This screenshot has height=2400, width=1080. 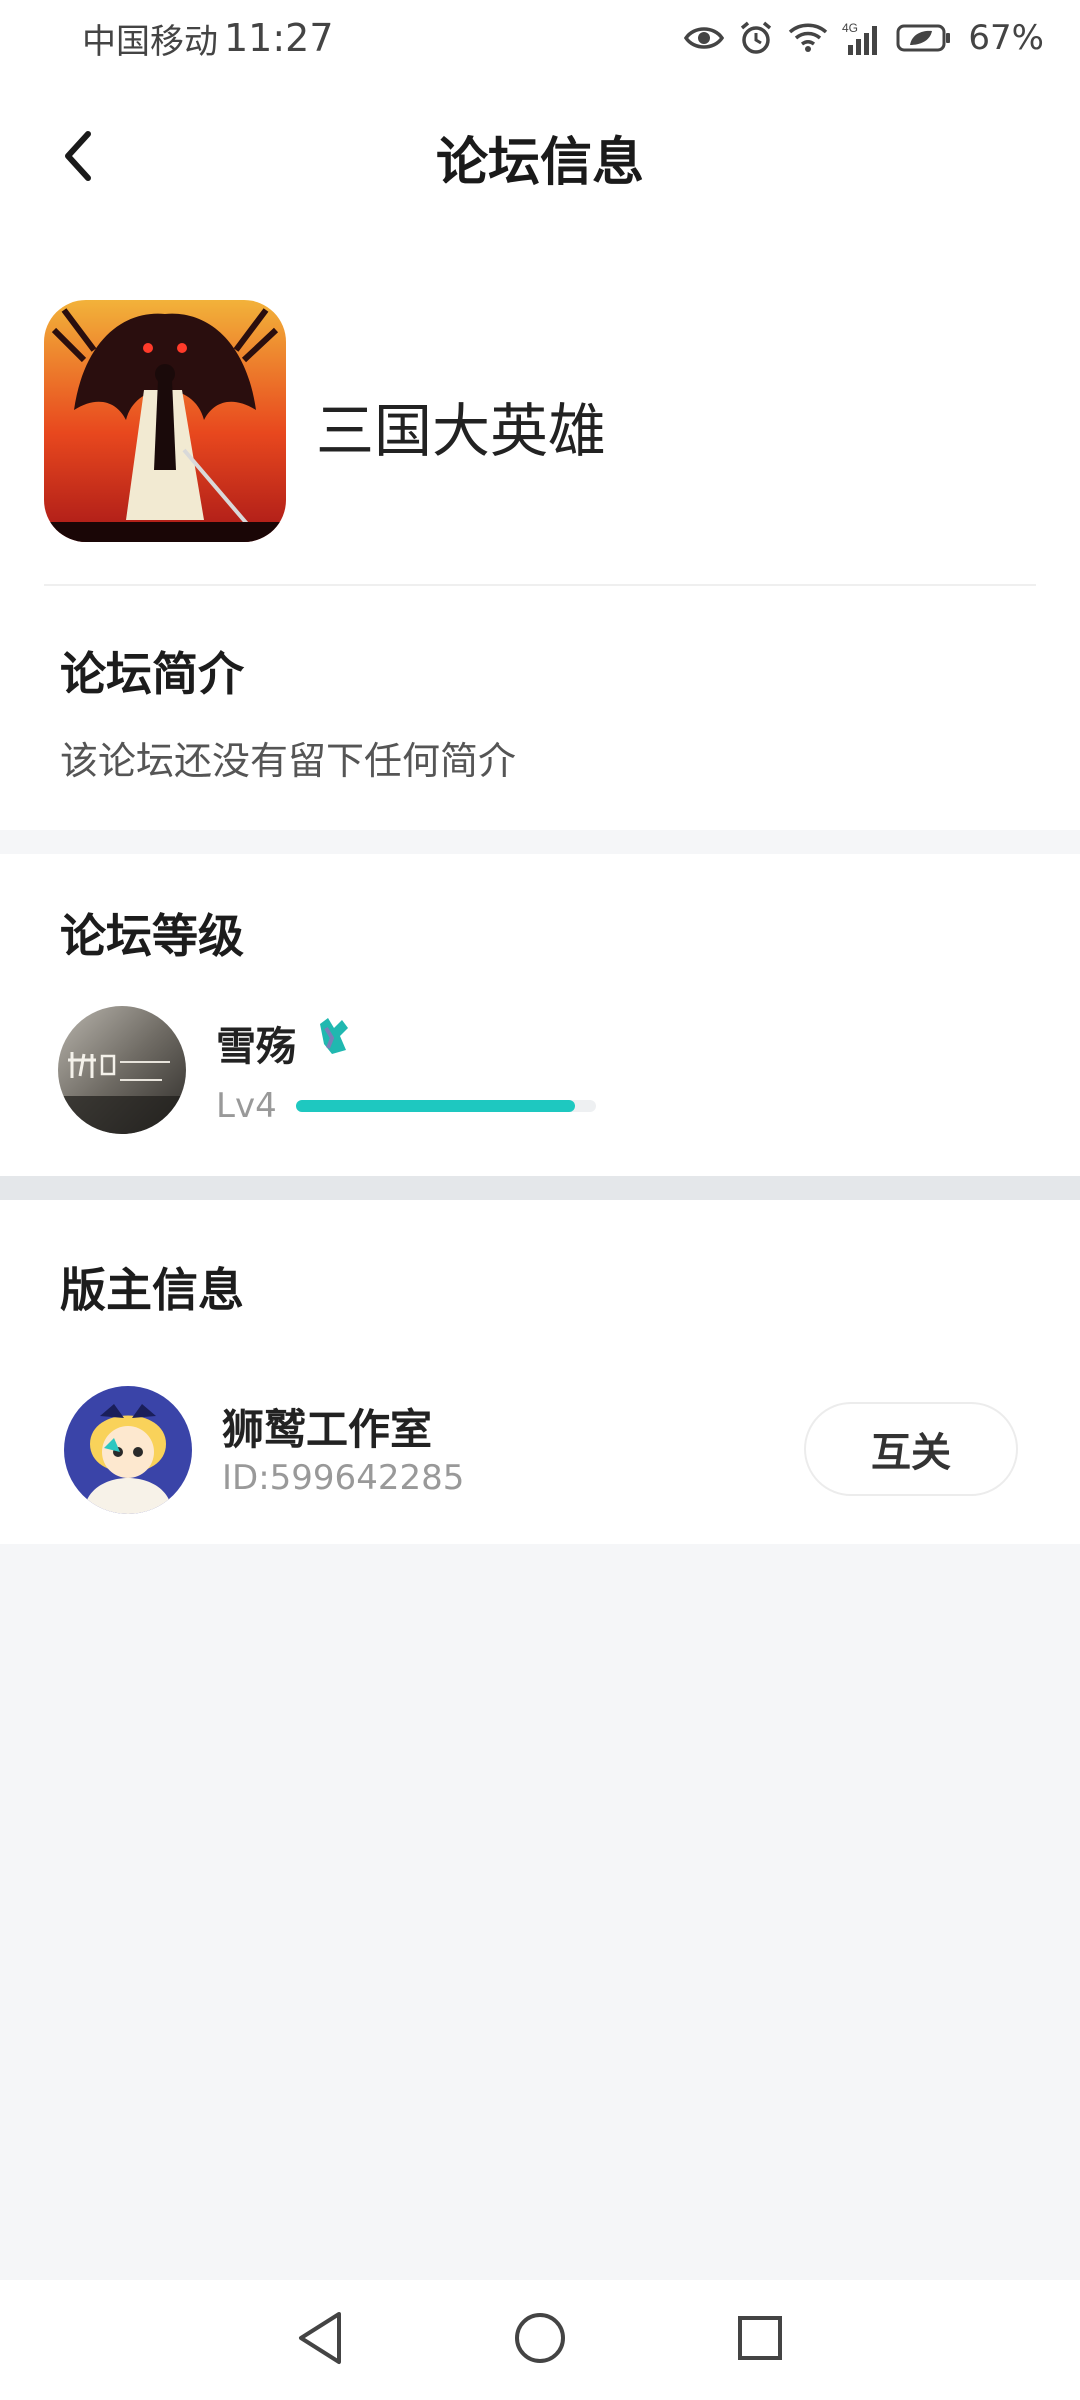 I want to click on level-title: 论坛等级, so click(x=152, y=936).